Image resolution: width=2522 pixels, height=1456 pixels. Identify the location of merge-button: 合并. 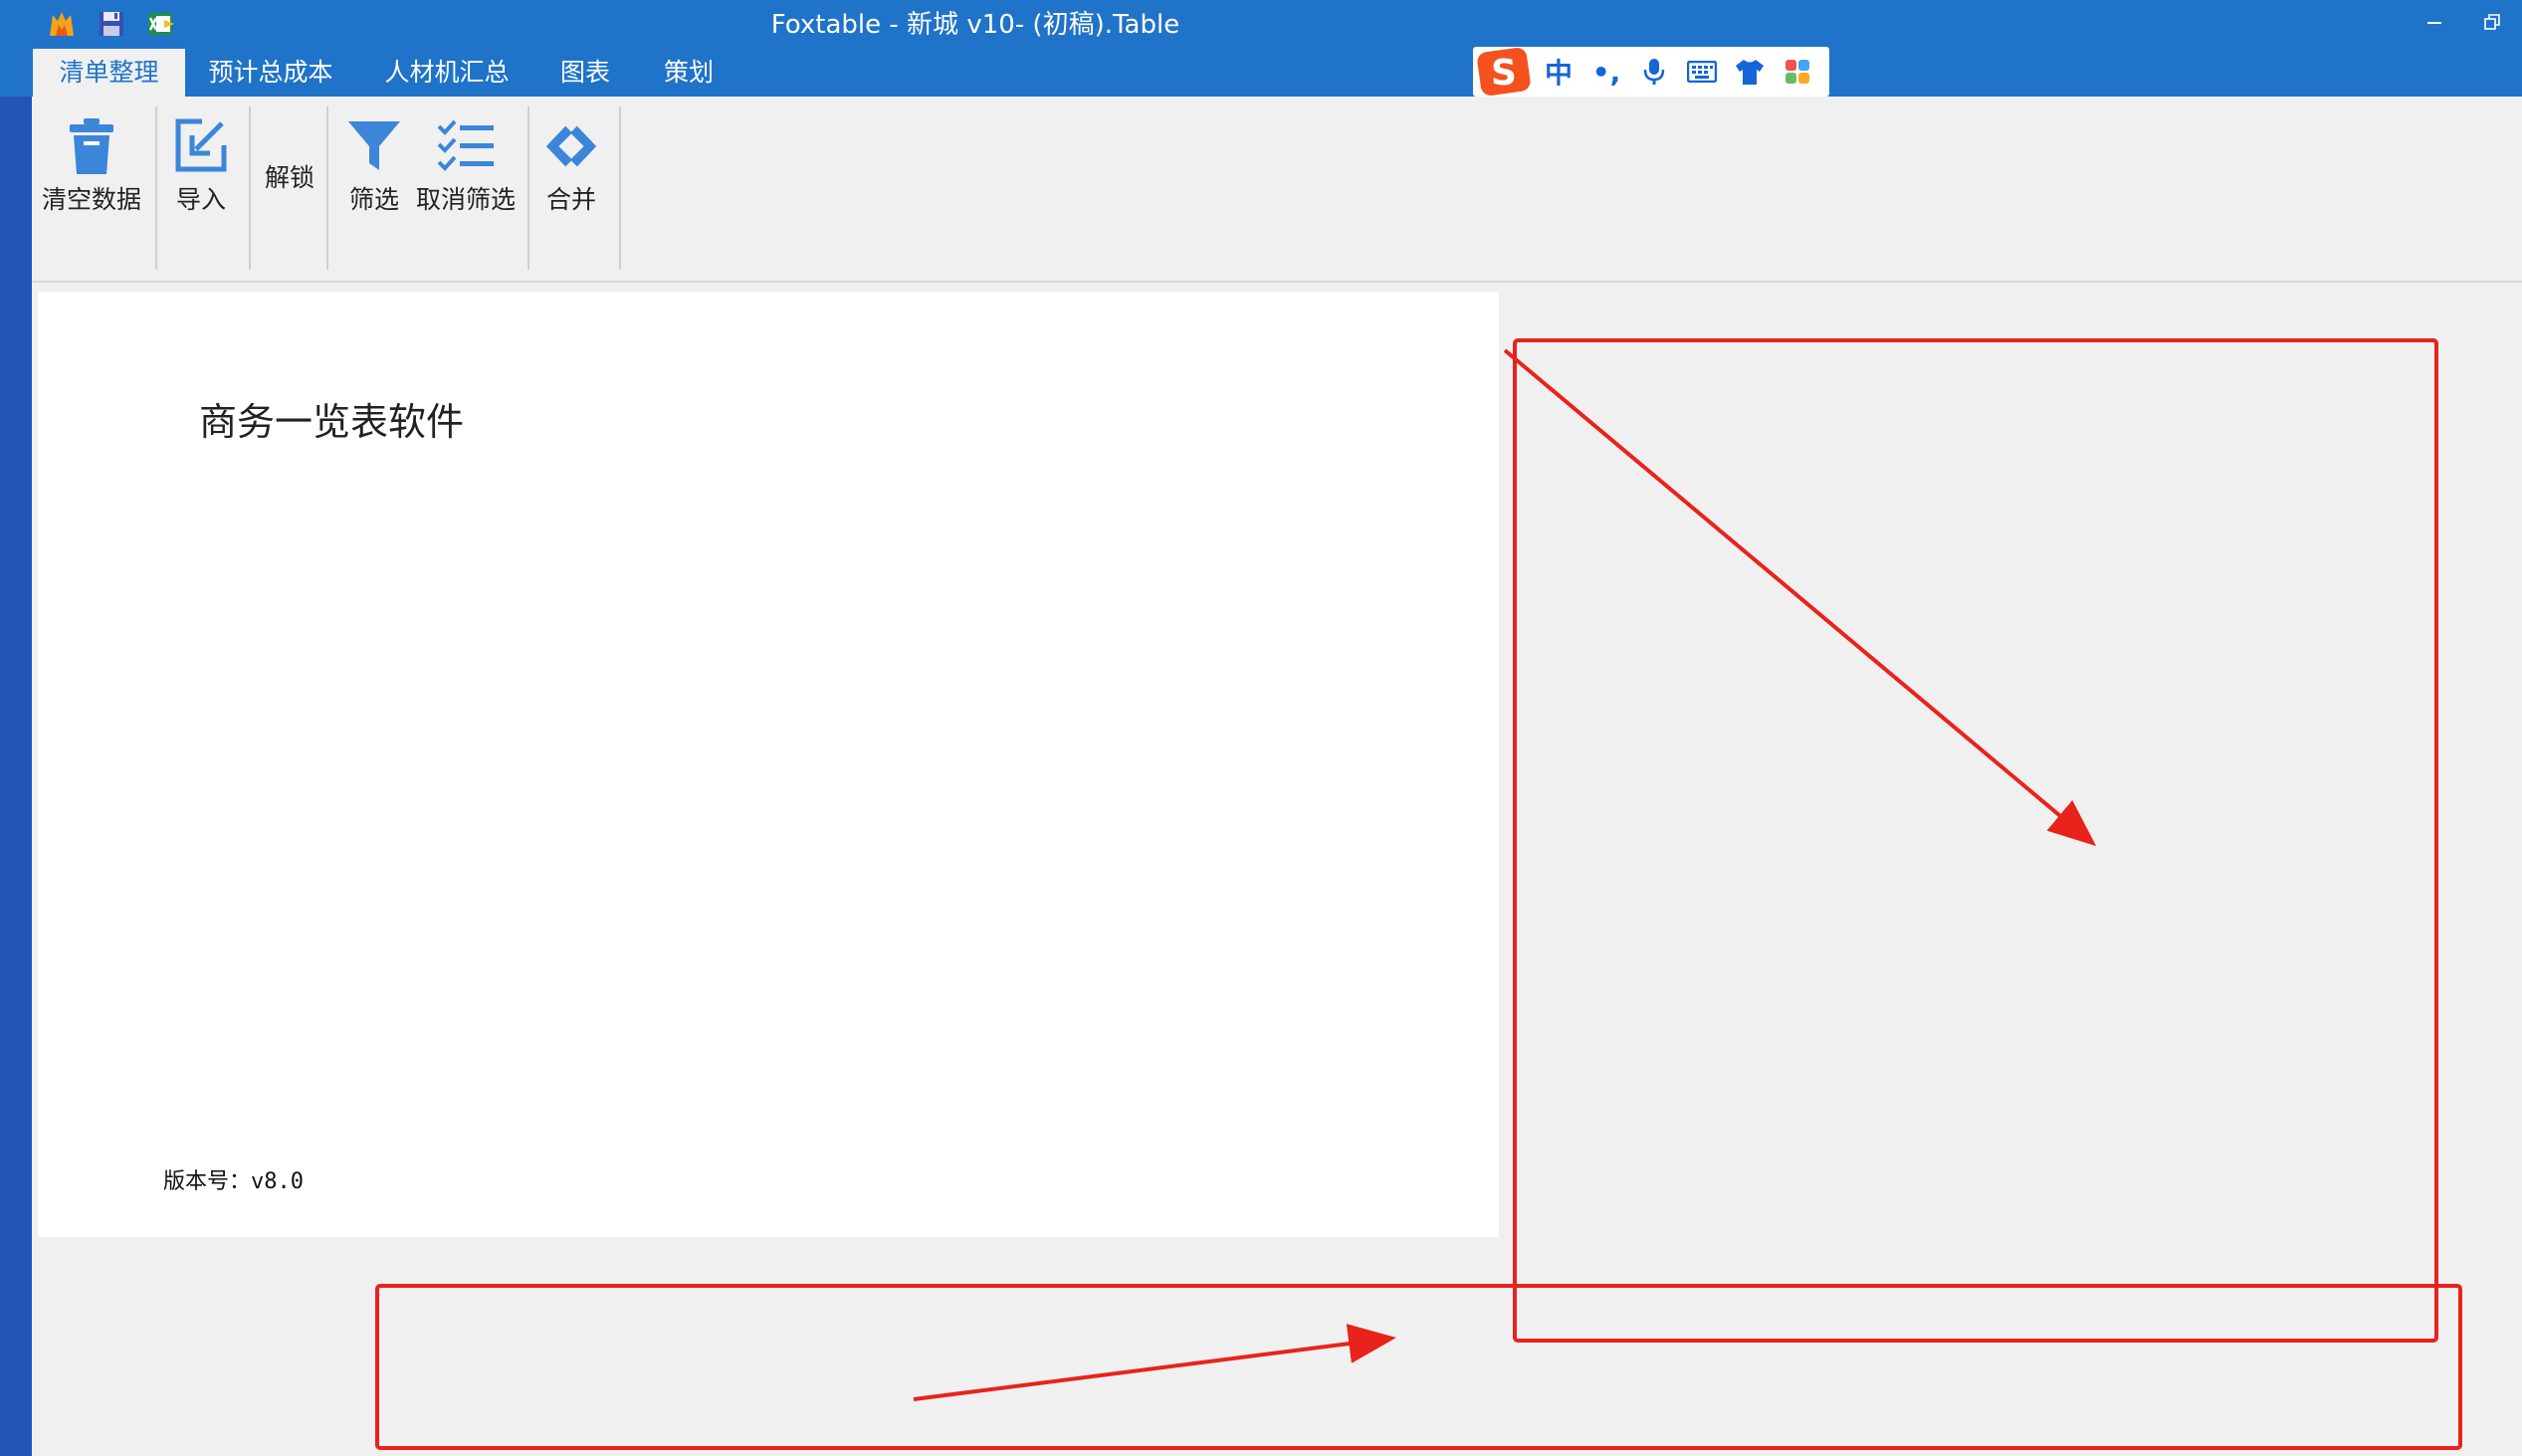
(571, 166).